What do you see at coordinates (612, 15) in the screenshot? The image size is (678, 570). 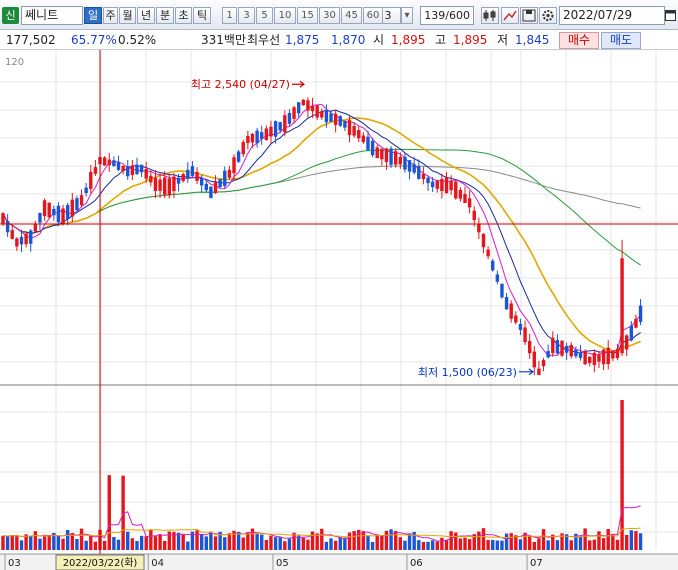 I see `date-input: 2022/07/29` at bounding box center [612, 15].